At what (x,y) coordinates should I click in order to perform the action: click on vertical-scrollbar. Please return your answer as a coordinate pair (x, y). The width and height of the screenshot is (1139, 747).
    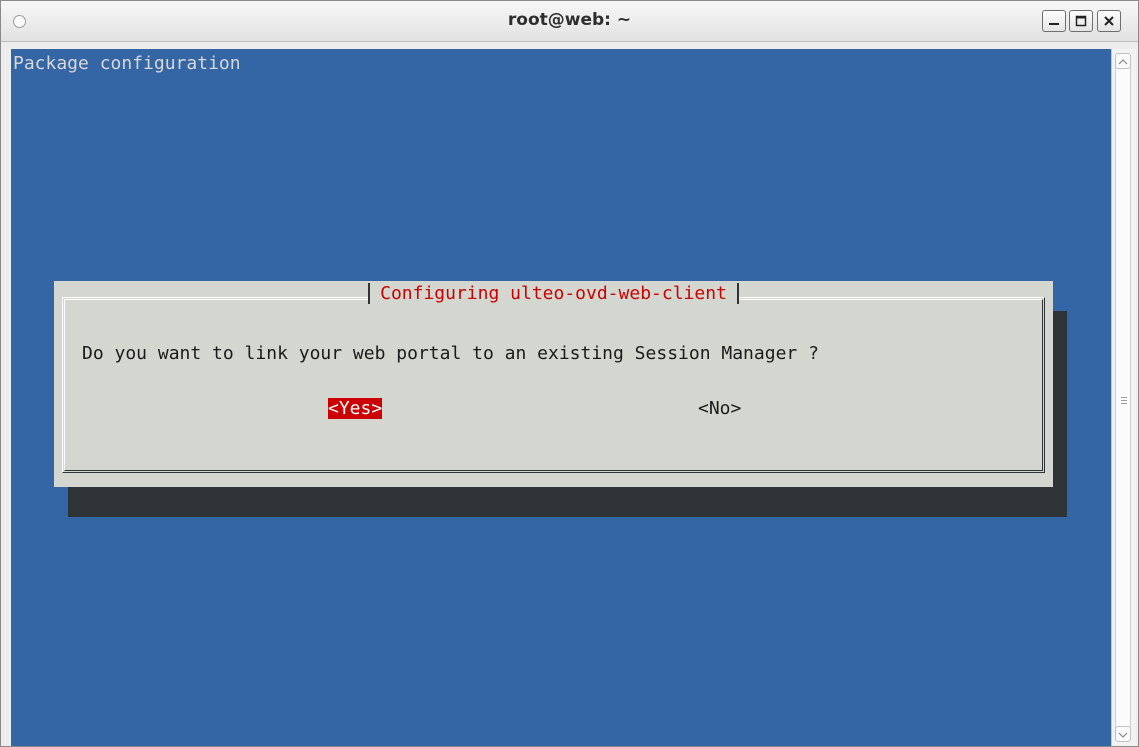
    Looking at the image, I should click on (1123, 397).